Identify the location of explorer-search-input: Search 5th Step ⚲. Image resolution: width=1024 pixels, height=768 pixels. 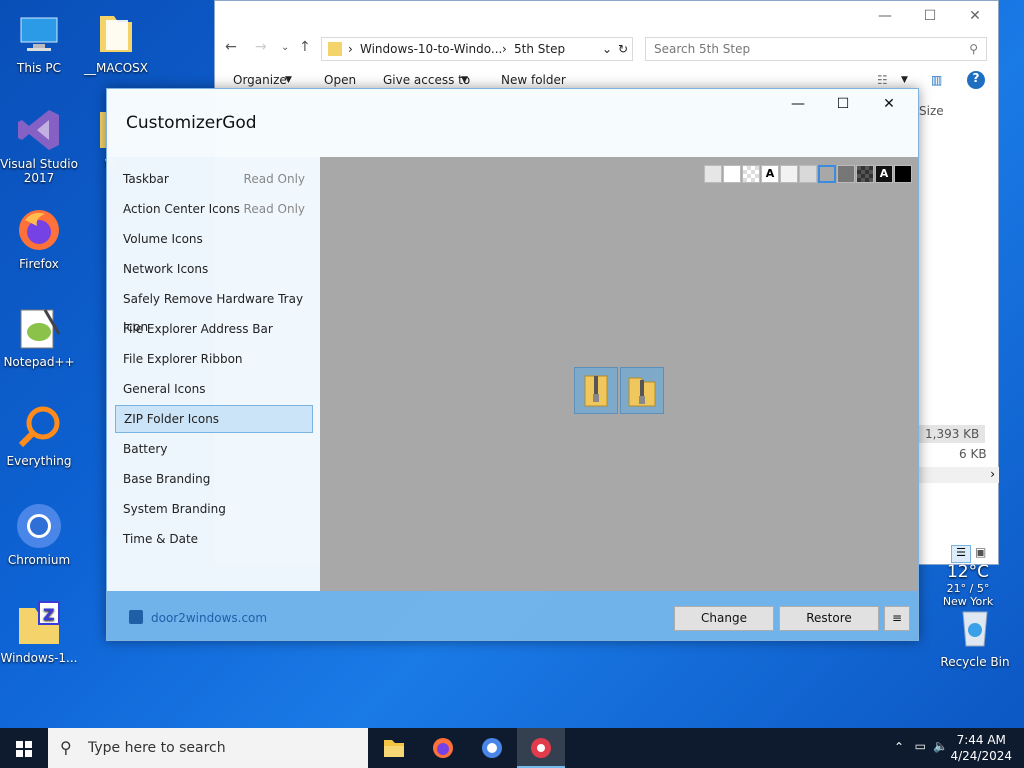
(816, 49).